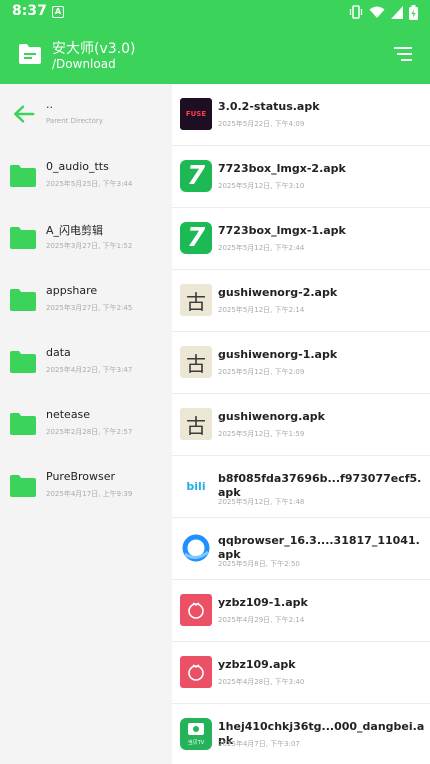 The height and width of the screenshot is (764, 430). Describe the element at coordinates (269, 106) in the screenshot. I see `file-name: 3.0.2-status.apk` at that location.